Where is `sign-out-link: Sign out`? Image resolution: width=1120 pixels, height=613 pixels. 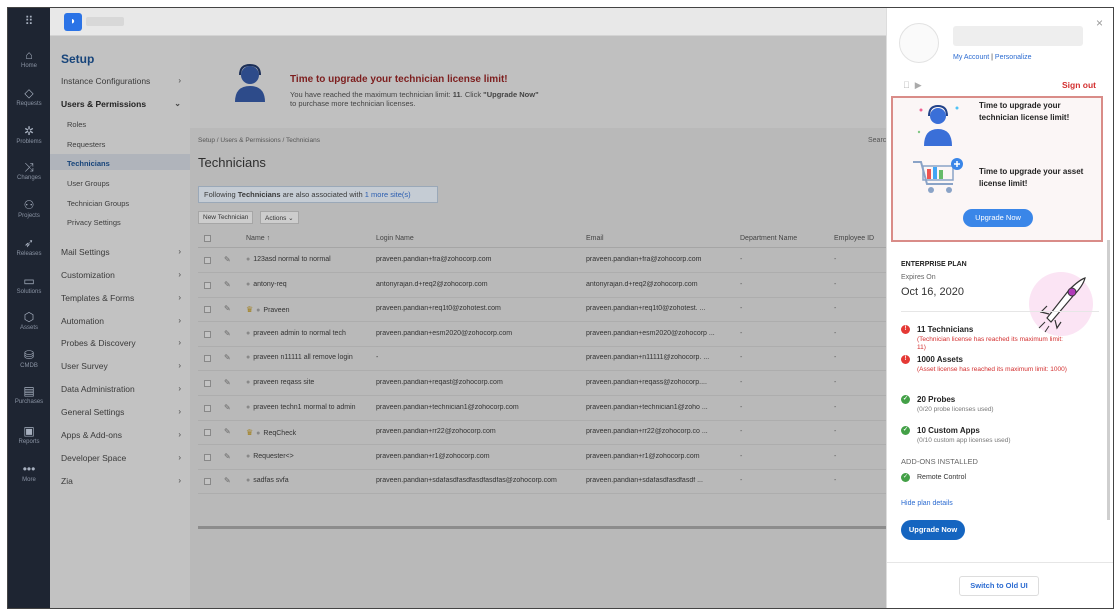
sign-out-link: Sign out is located at coordinates (1079, 85).